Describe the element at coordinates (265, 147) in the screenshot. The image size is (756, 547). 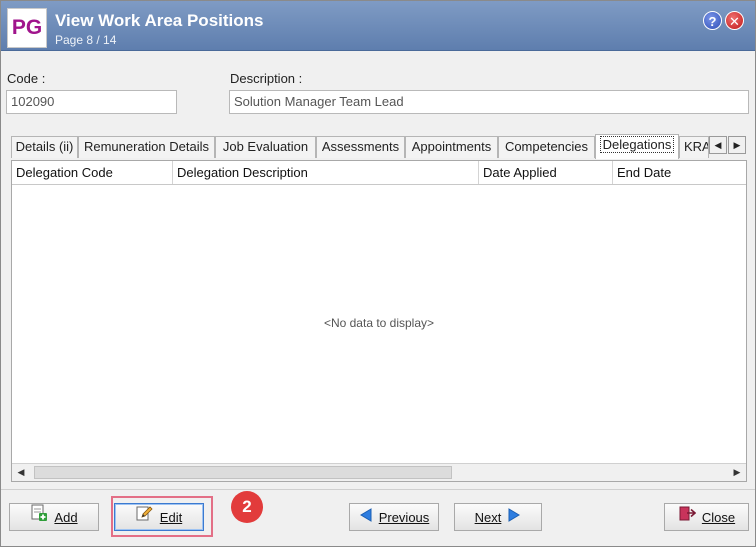
I see `tab-job-evaluation: Job Evaluation` at that location.